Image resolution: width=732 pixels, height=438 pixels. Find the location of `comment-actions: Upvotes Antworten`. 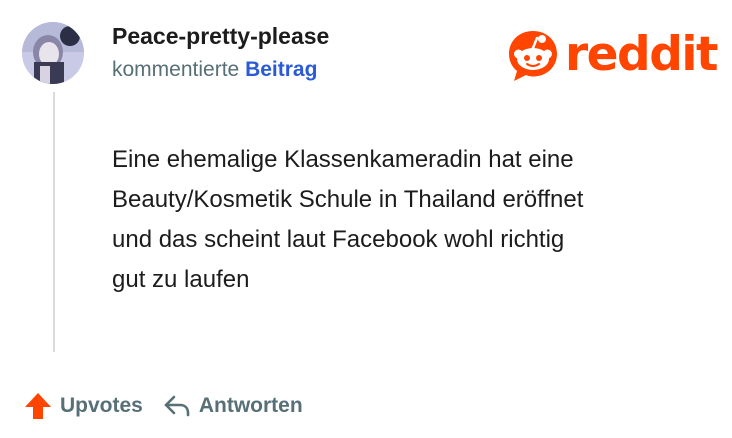

comment-actions: Upvotes Antworten is located at coordinates (162, 406).